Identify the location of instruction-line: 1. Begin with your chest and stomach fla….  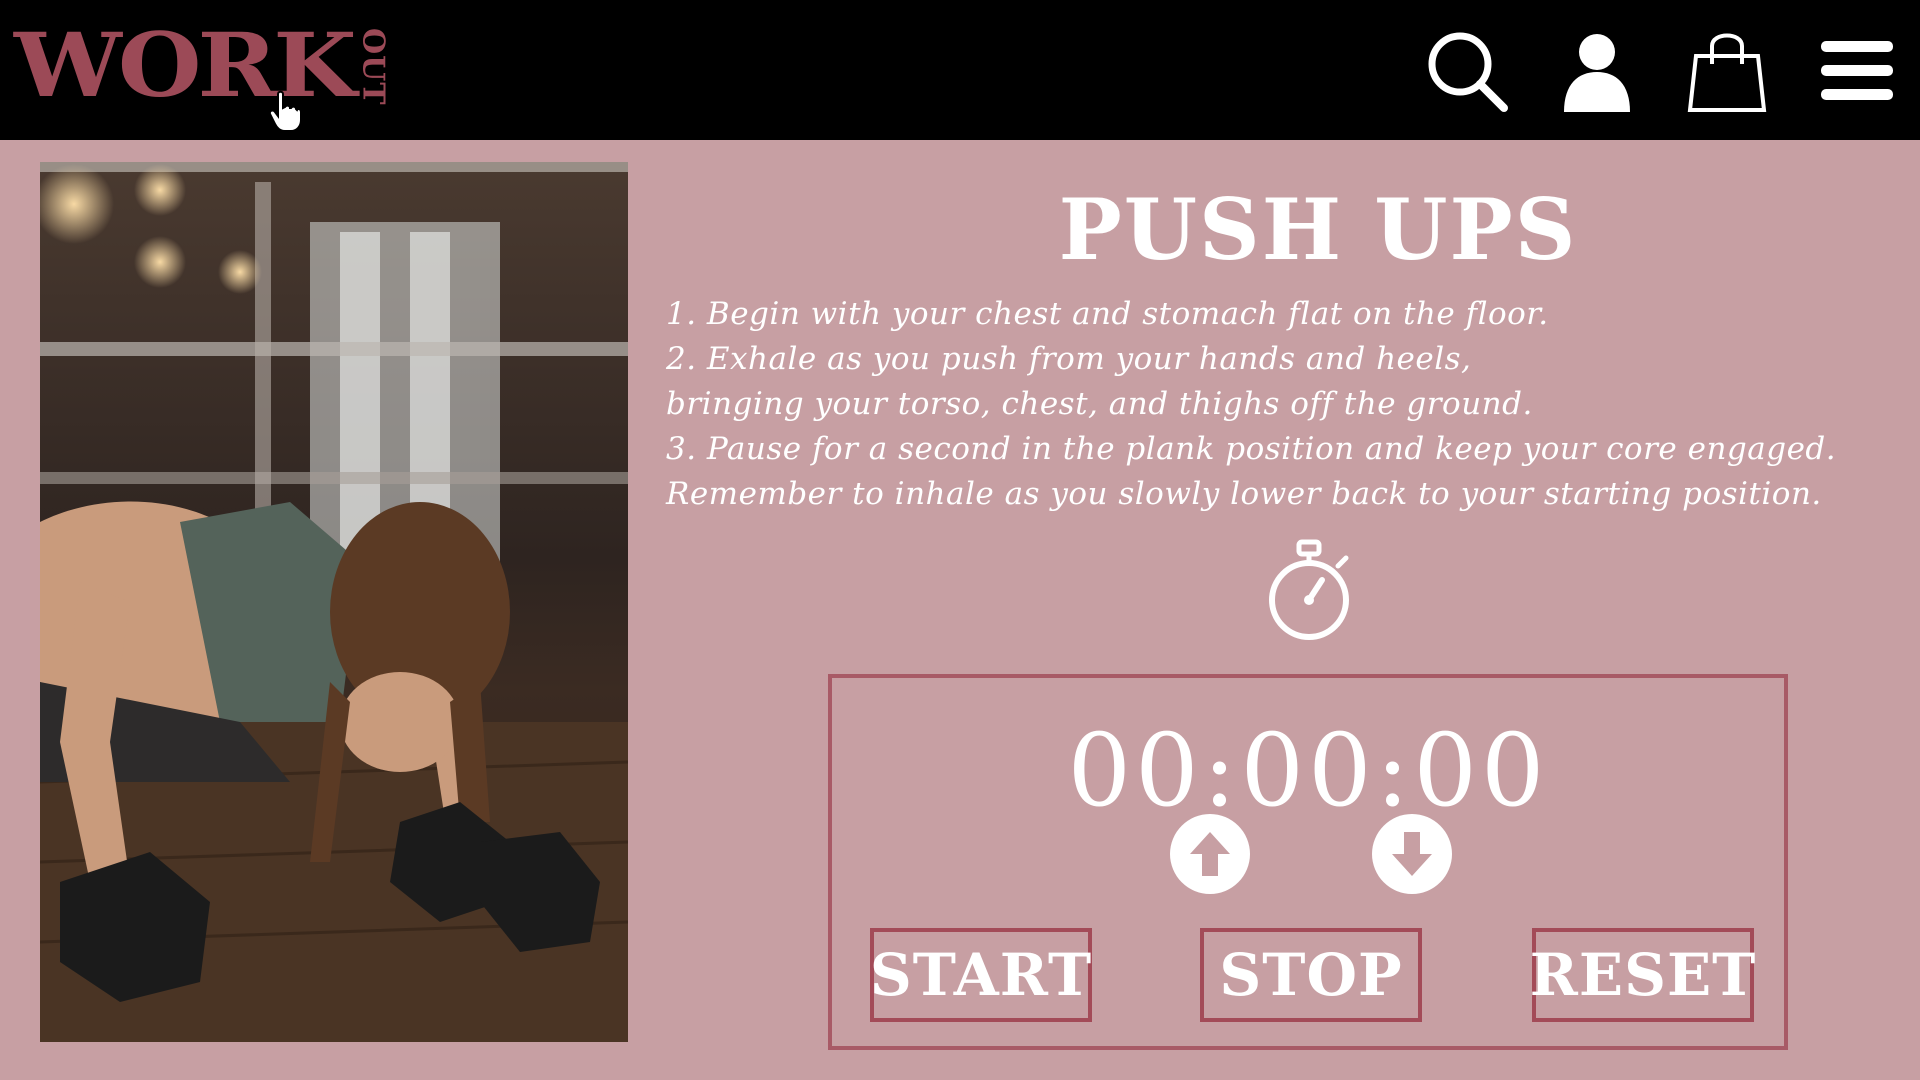
(1107, 314).